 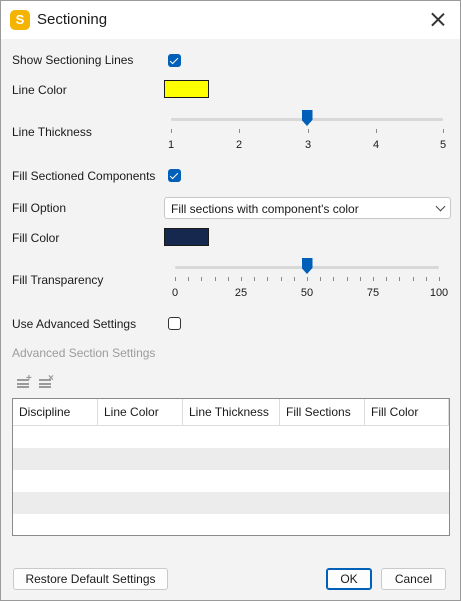 I want to click on column-header-line-color: Line Color, so click(x=140, y=412).